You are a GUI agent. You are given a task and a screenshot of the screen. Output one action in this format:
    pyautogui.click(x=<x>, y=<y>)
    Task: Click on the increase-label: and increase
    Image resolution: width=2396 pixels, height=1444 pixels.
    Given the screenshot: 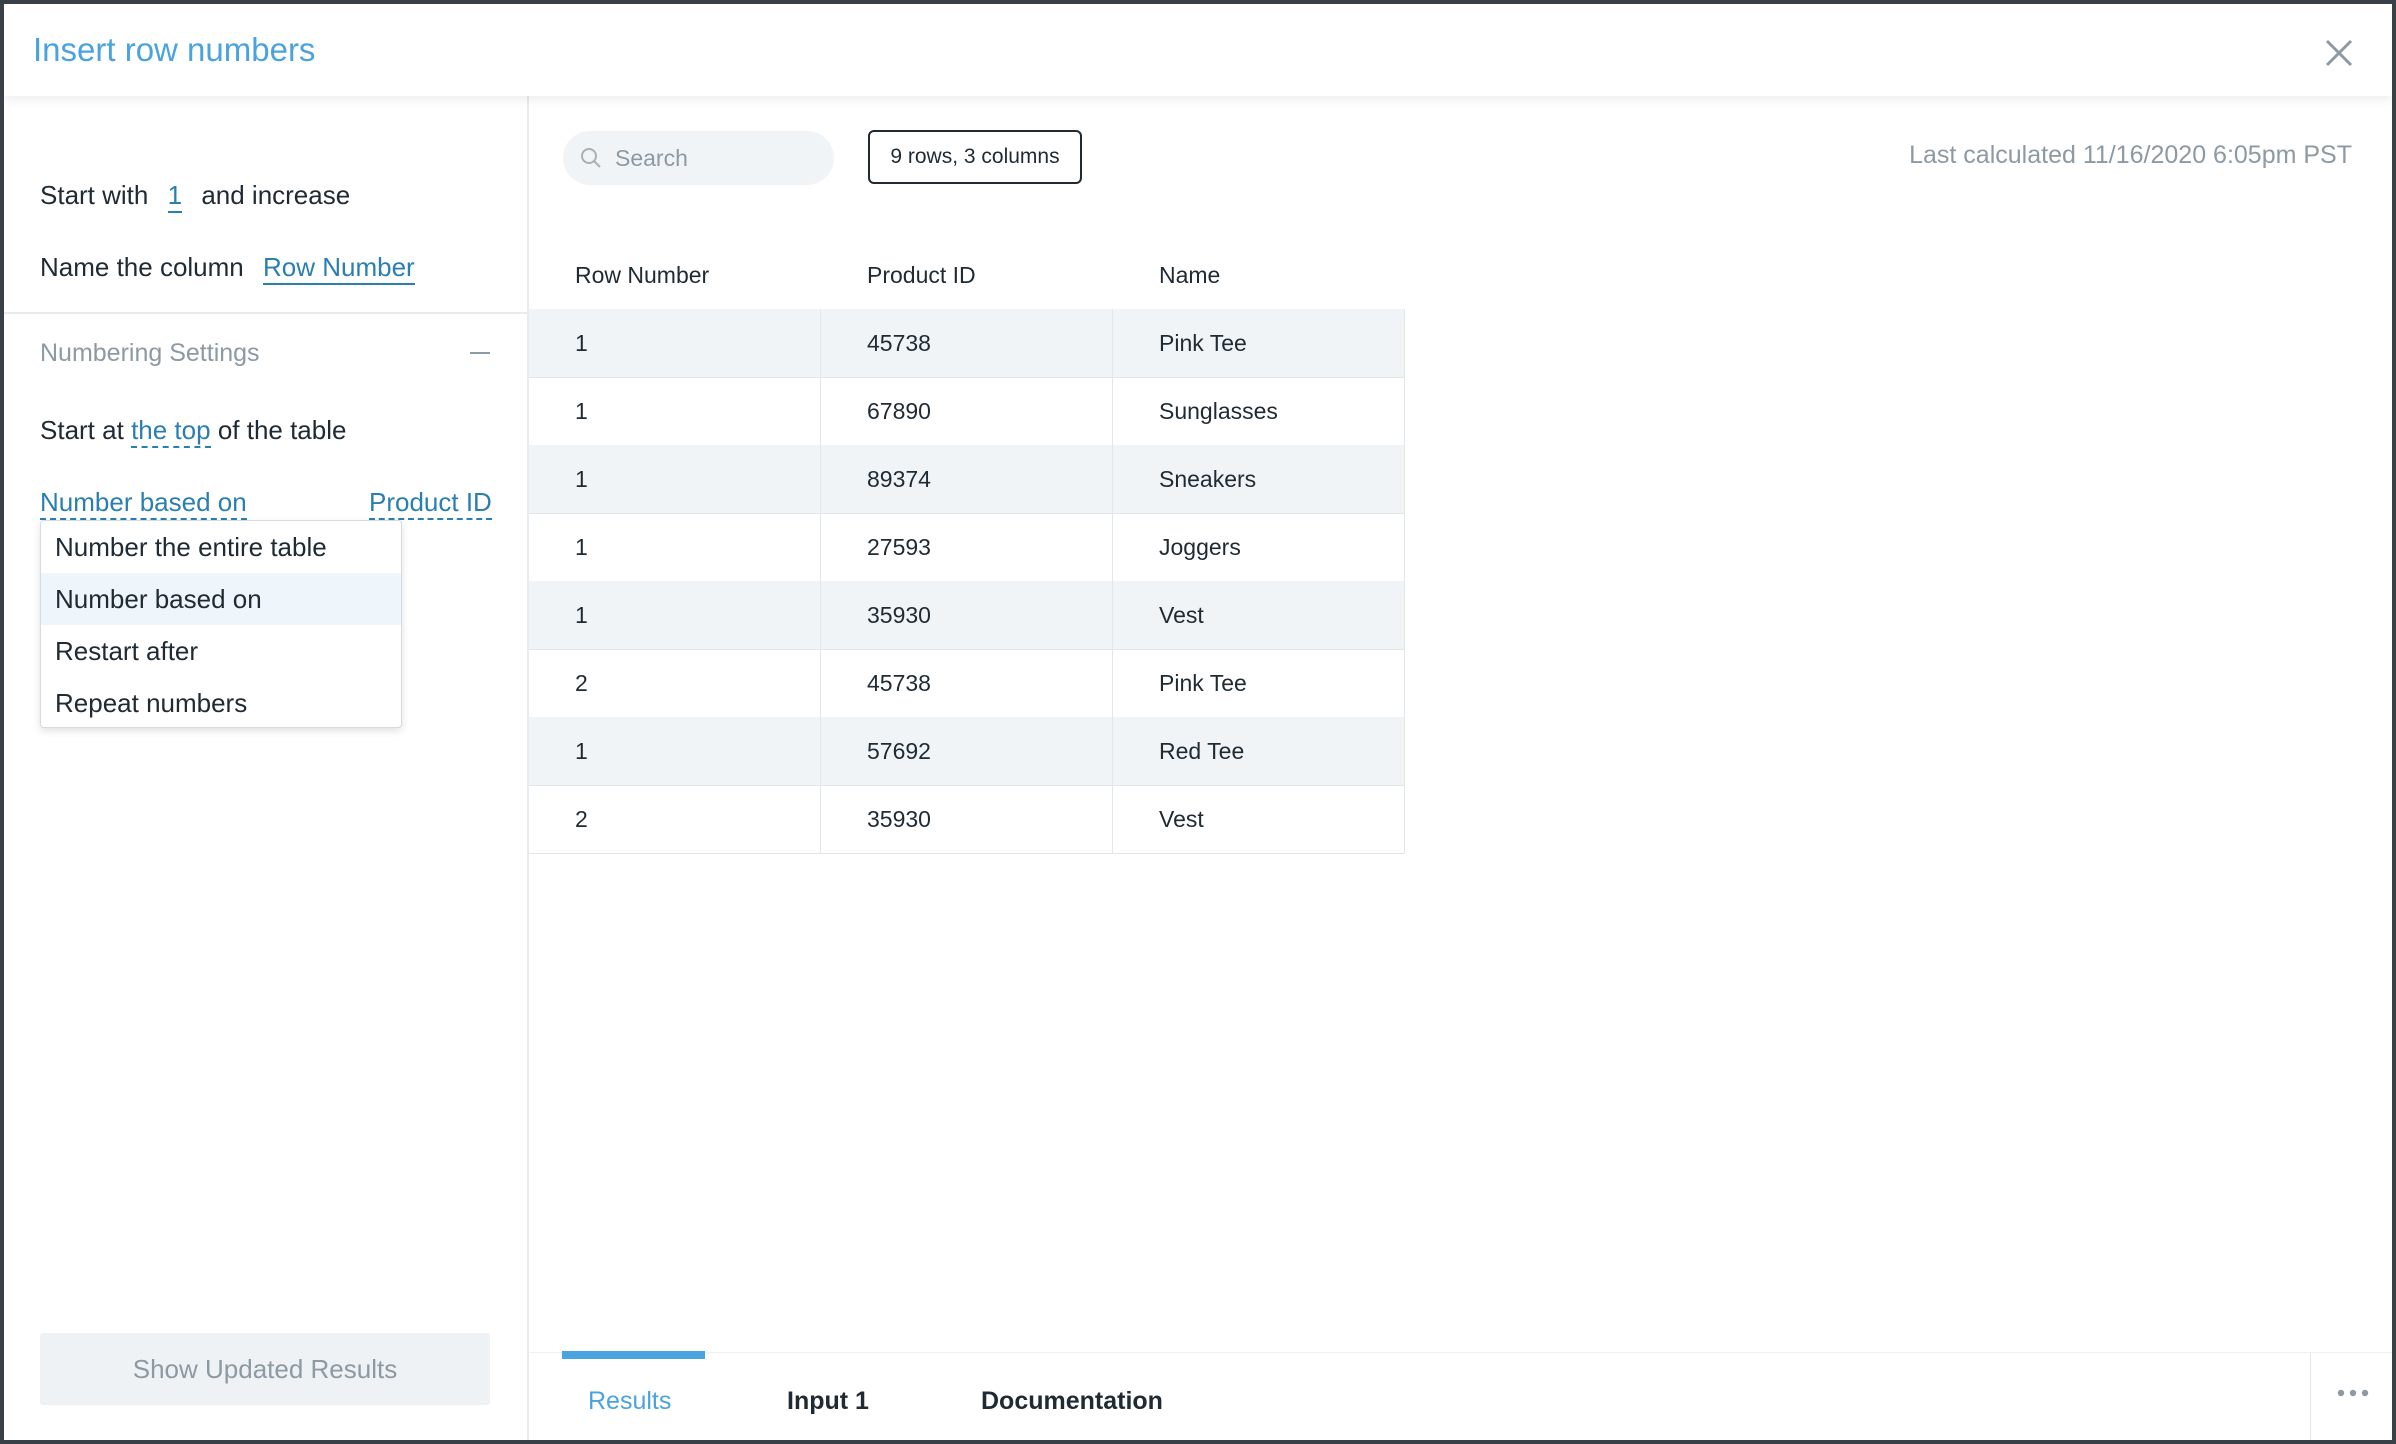 What is the action you would take?
    pyautogui.click(x=276, y=195)
    